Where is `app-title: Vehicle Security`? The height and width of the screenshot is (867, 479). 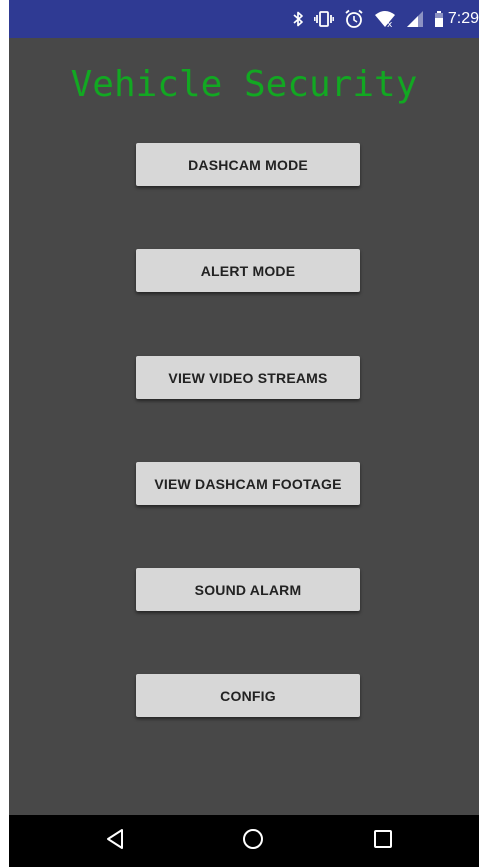 app-title: Vehicle Security is located at coordinates (244, 84).